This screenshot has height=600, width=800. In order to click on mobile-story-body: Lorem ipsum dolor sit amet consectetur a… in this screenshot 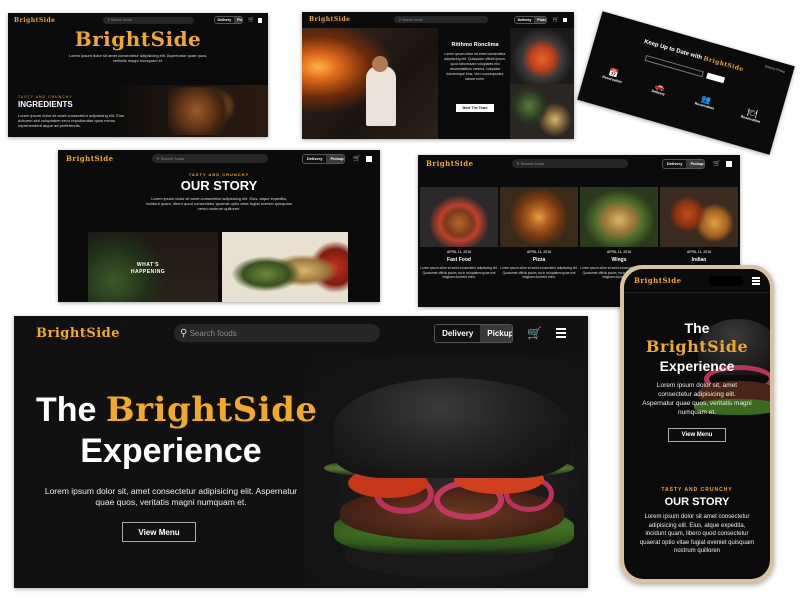, I will do `click(697, 534)`.